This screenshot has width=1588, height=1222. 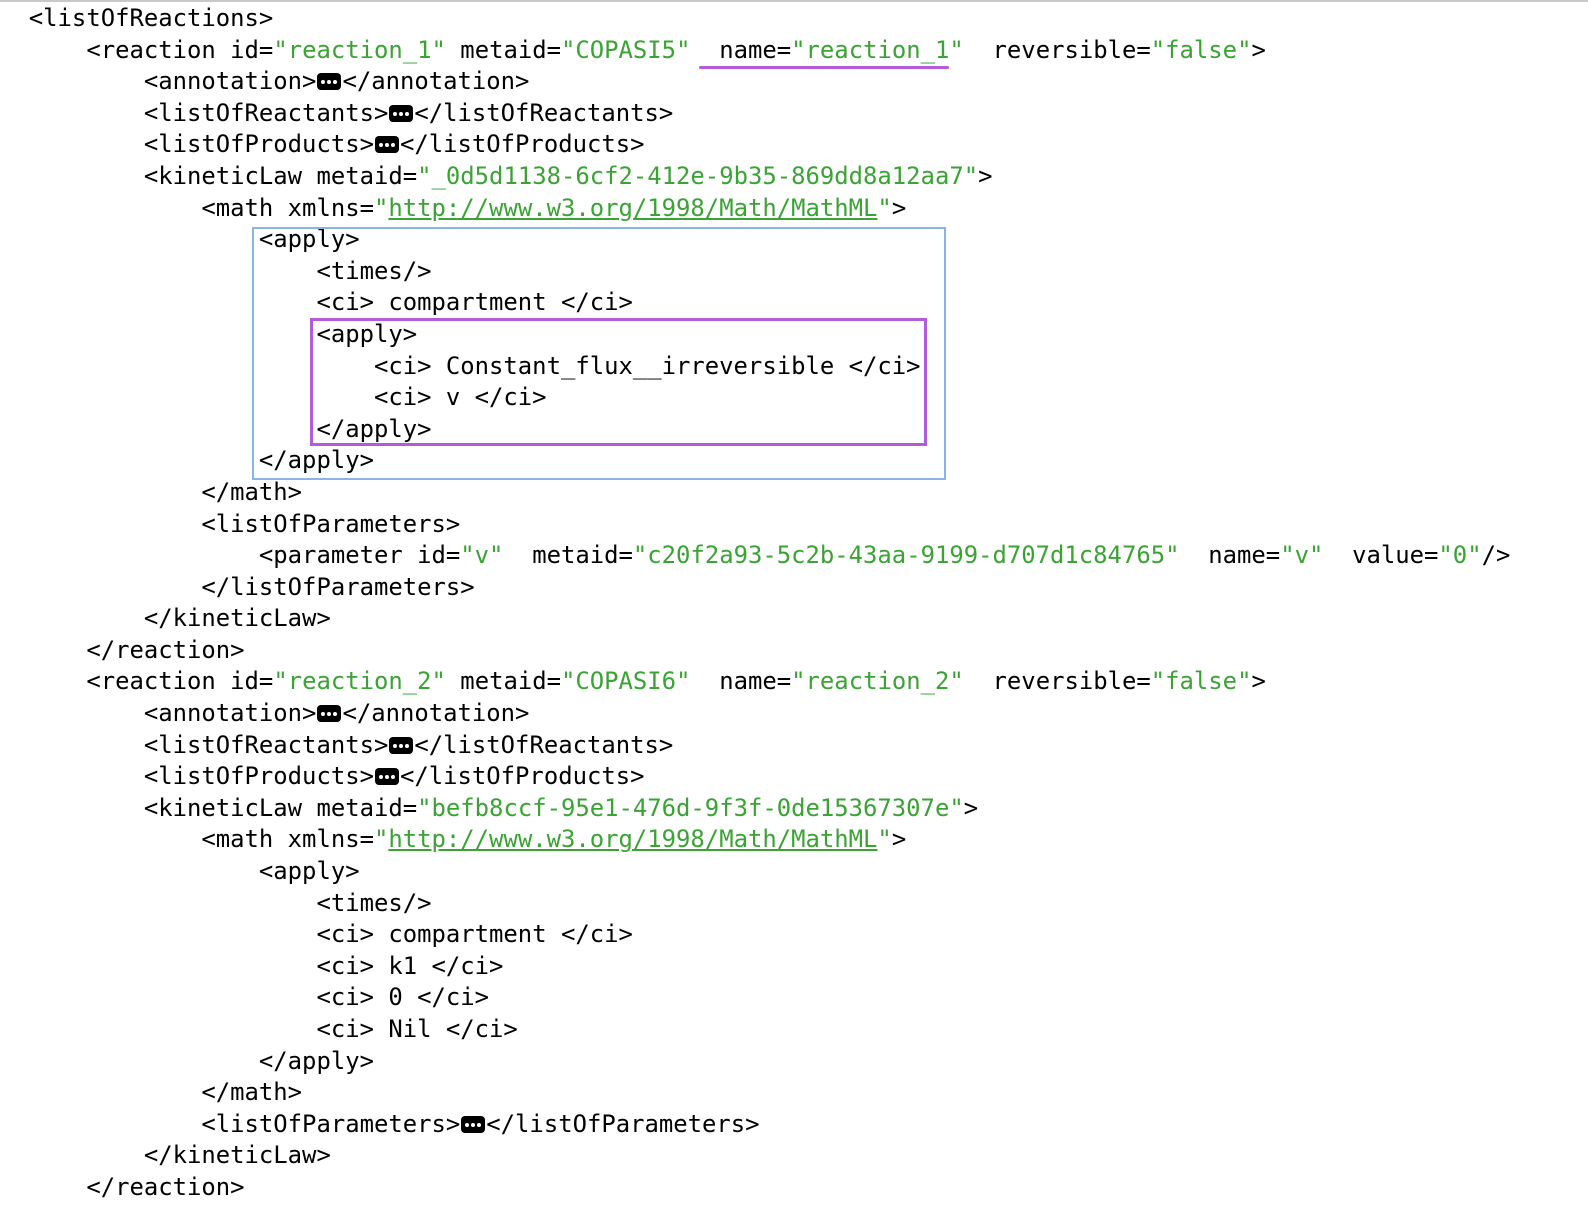 I want to click on code-line: <ci> compartment </ci>, so click(x=755, y=935).